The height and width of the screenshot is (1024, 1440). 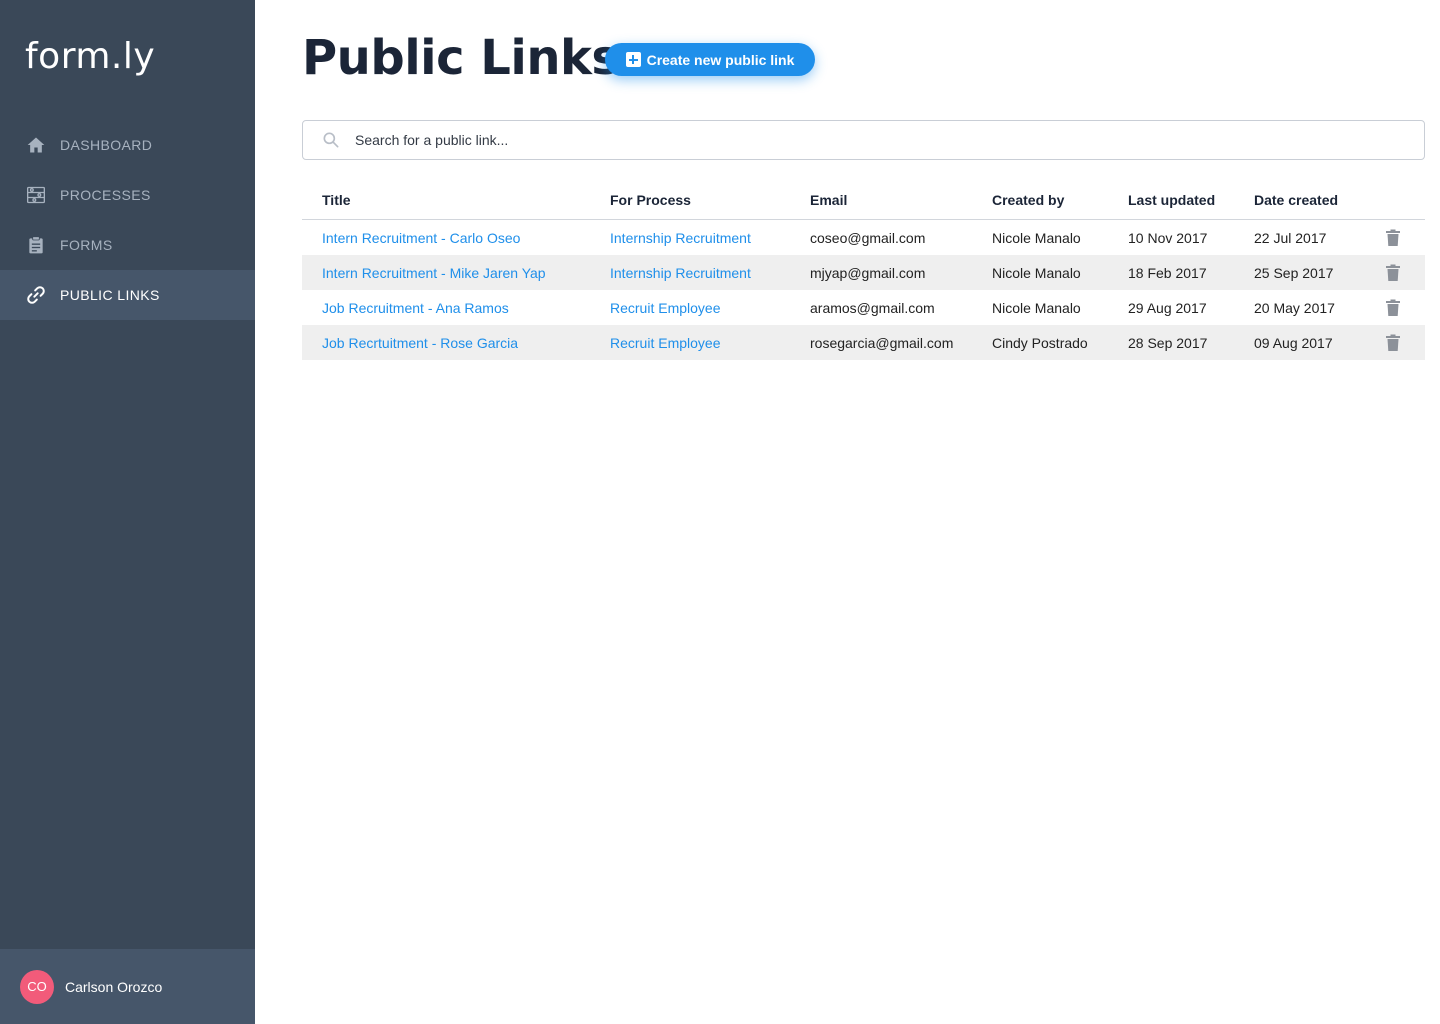 I want to click on processes-icon, so click(x=36, y=195).